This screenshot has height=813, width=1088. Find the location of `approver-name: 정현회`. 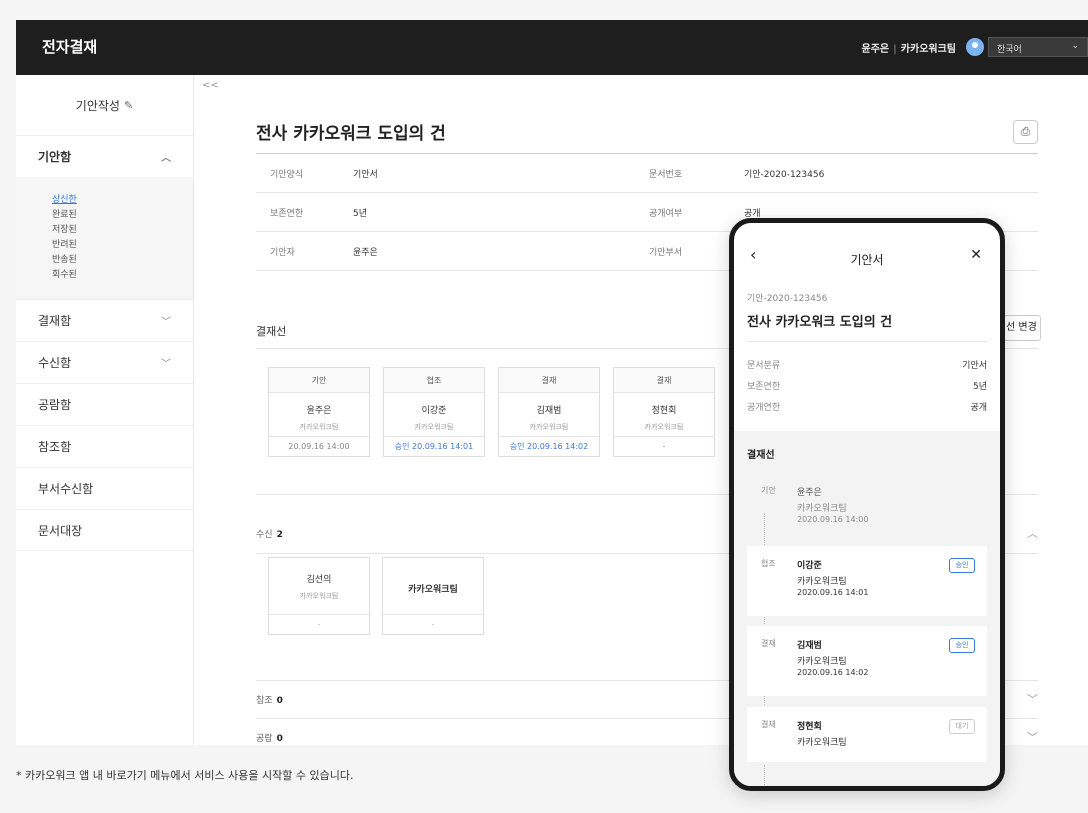

approver-name: 정현회 is located at coordinates (664, 411).